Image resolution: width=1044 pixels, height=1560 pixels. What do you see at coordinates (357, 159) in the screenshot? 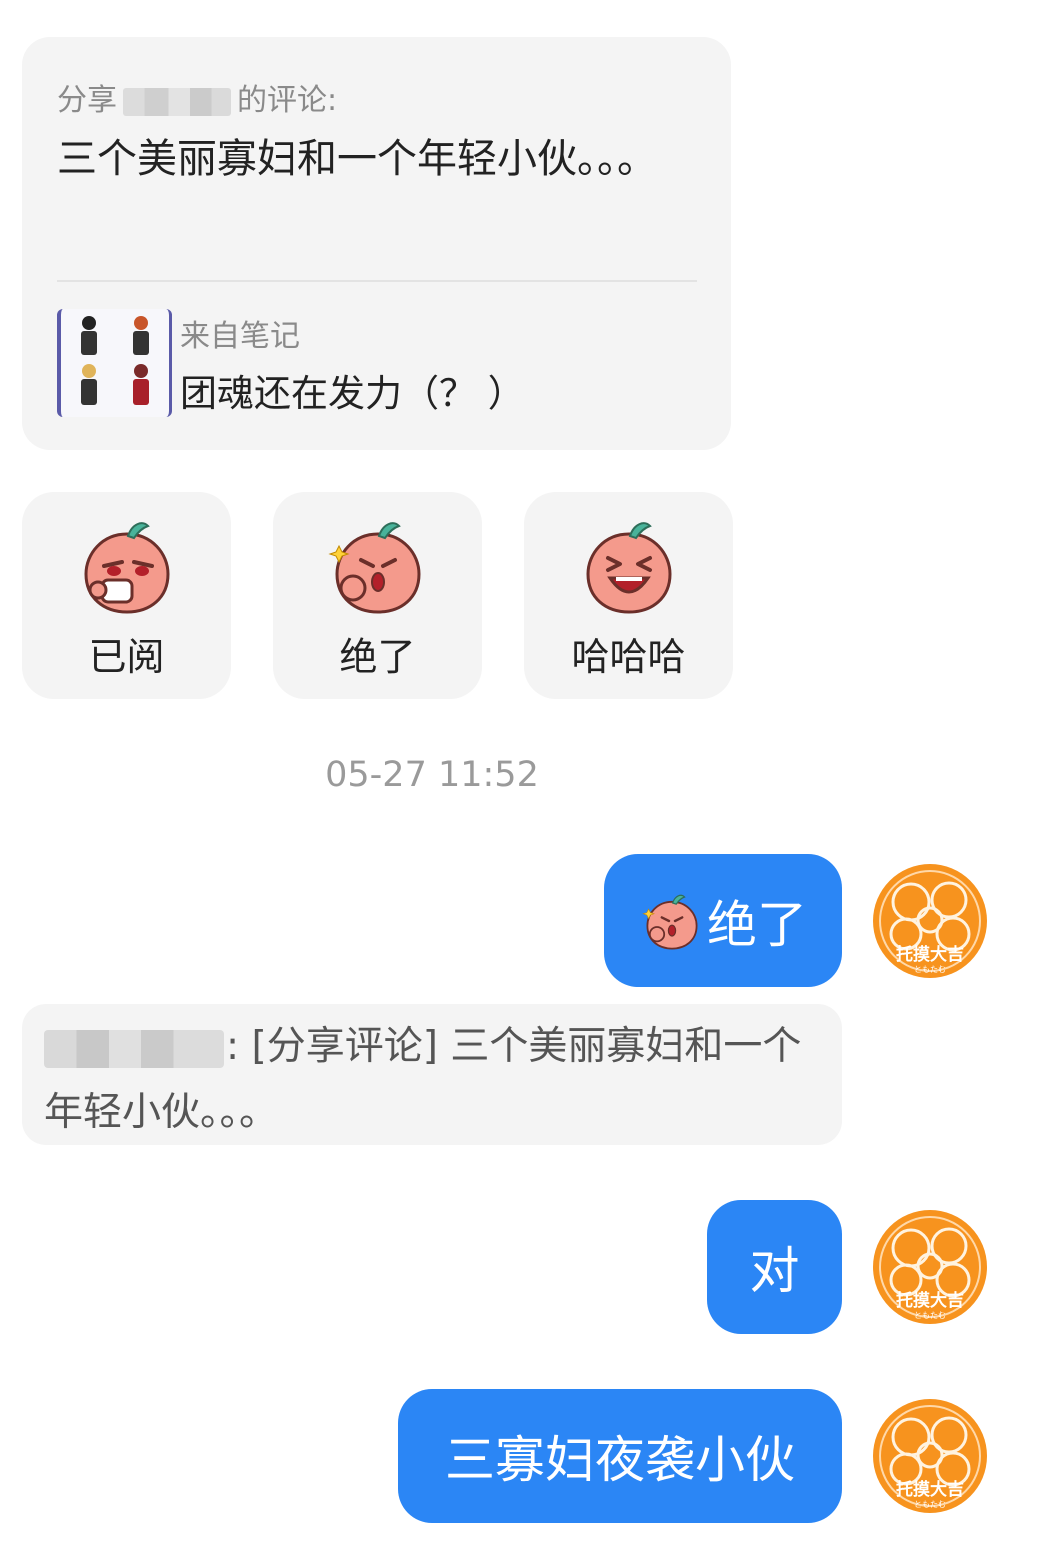
I see `shared-comment-text: 三个美丽寡妇和一个年轻小伙。。。` at bounding box center [357, 159].